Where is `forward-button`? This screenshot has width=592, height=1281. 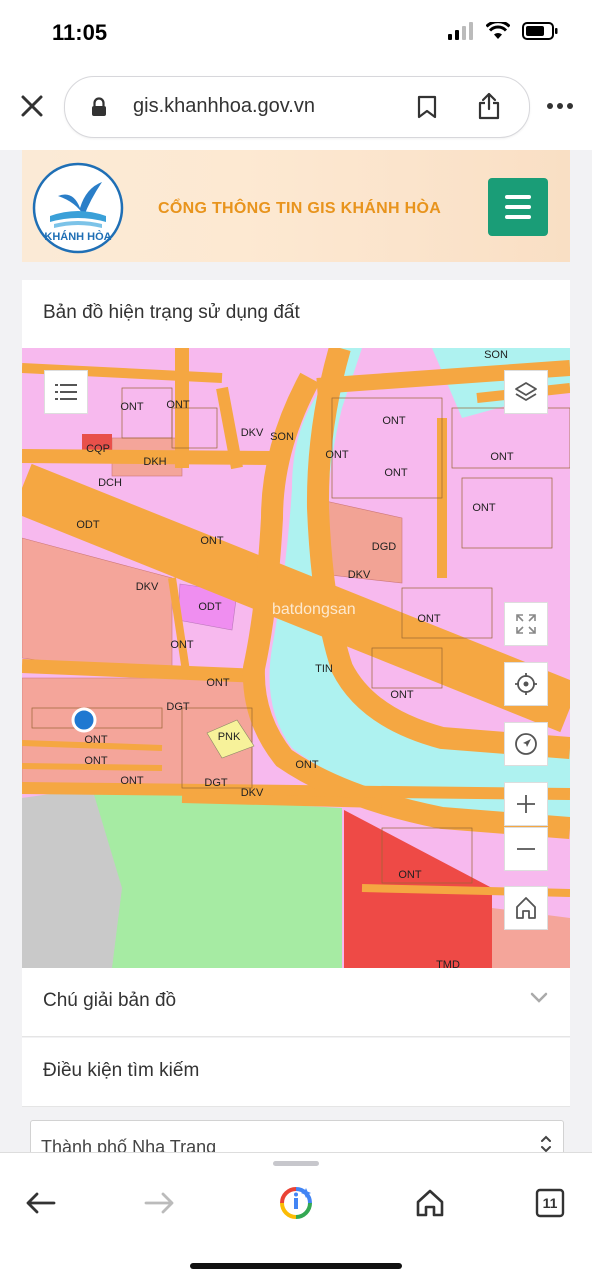 forward-button is located at coordinates (160, 1203).